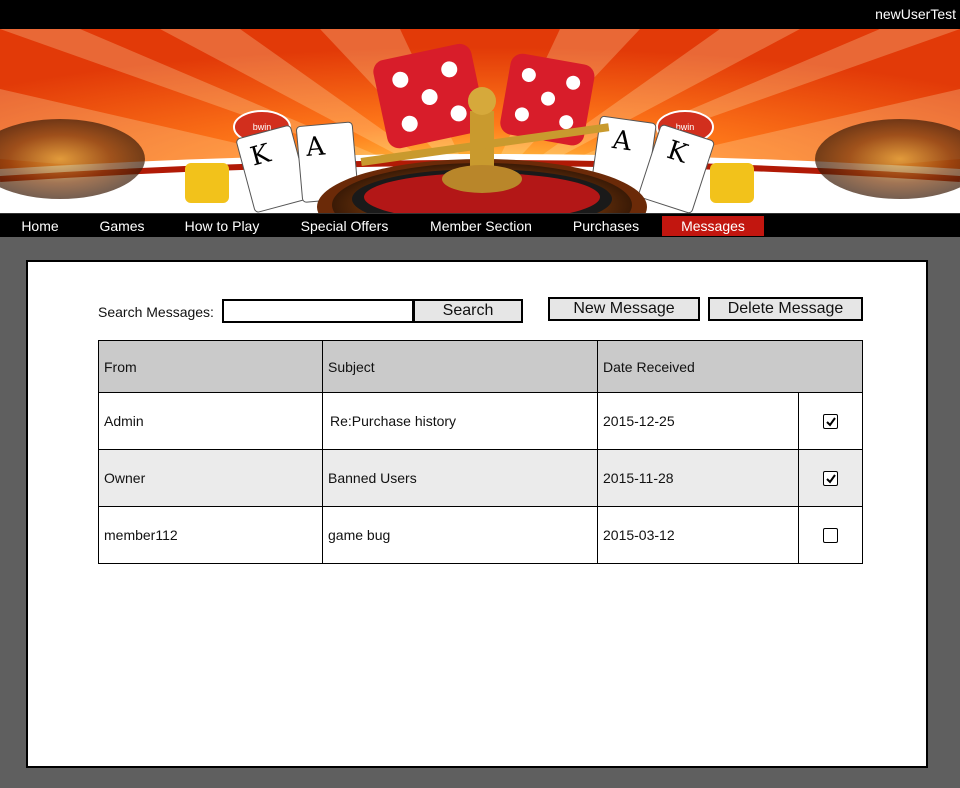  Describe the element at coordinates (624, 309) in the screenshot. I see `new-message-button: New Message` at that location.